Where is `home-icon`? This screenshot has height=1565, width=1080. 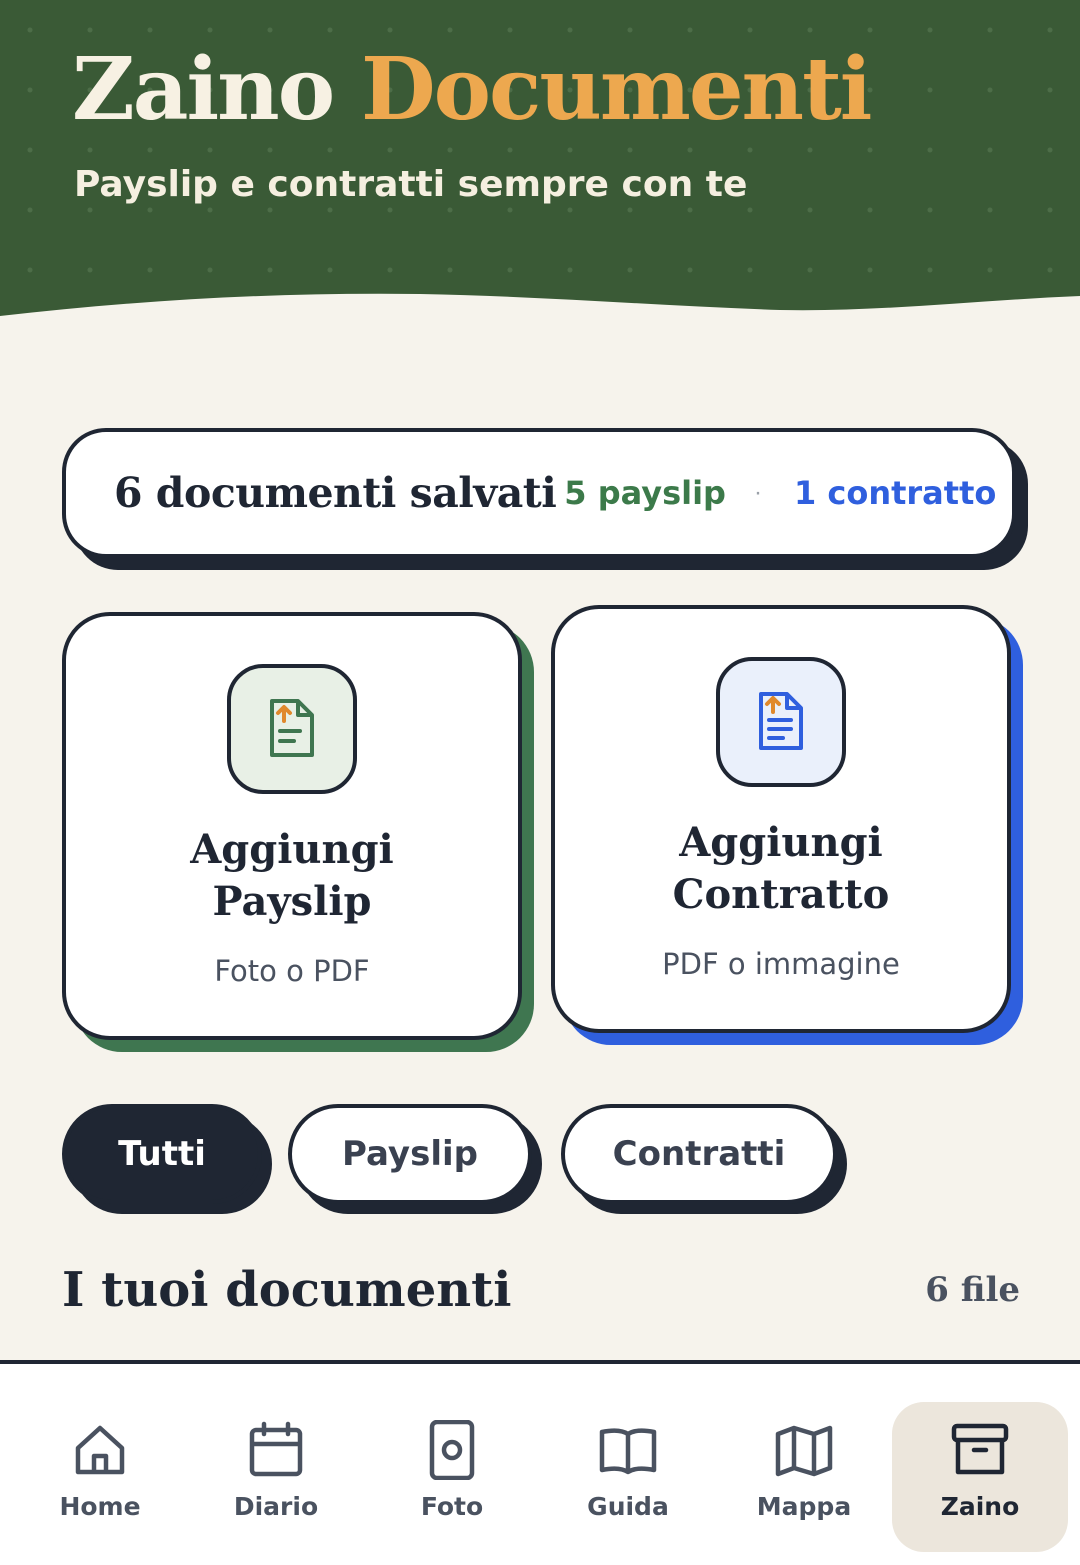
home-icon is located at coordinates (100, 1450).